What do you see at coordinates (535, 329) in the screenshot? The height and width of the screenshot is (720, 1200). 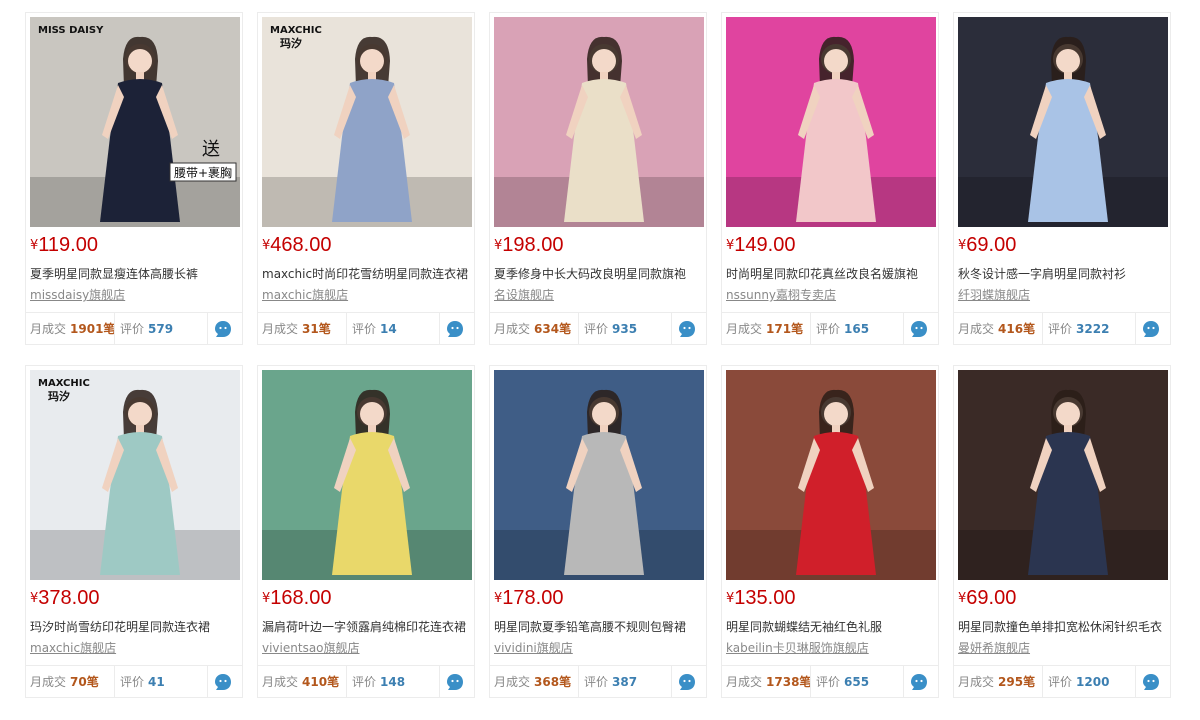 I see `monthly-sales: 月成交 634笔` at bounding box center [535, 329].